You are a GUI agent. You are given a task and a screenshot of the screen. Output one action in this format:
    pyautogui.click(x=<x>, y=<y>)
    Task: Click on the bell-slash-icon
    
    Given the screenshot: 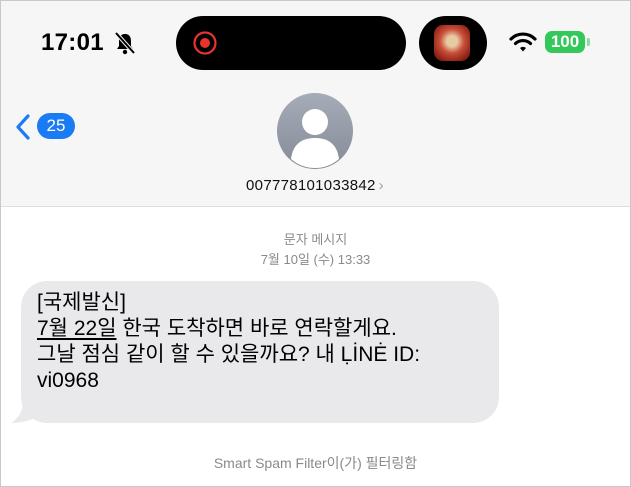 What is the action you would take?
    pyautogui.click(x=125, y=43)
    